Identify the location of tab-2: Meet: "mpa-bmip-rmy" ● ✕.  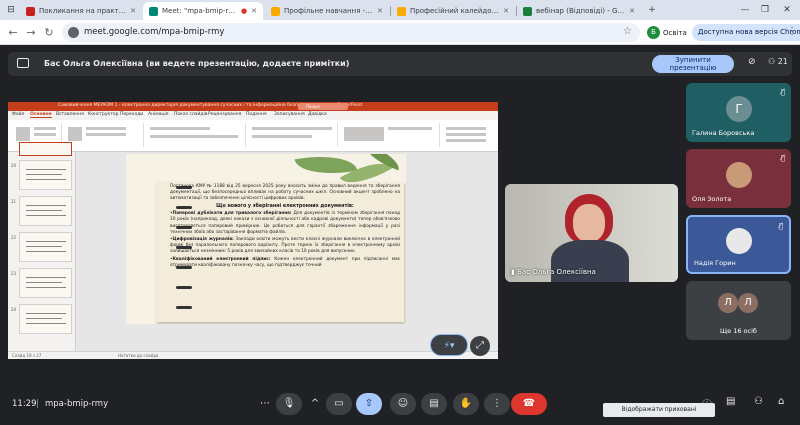
(203, 11).